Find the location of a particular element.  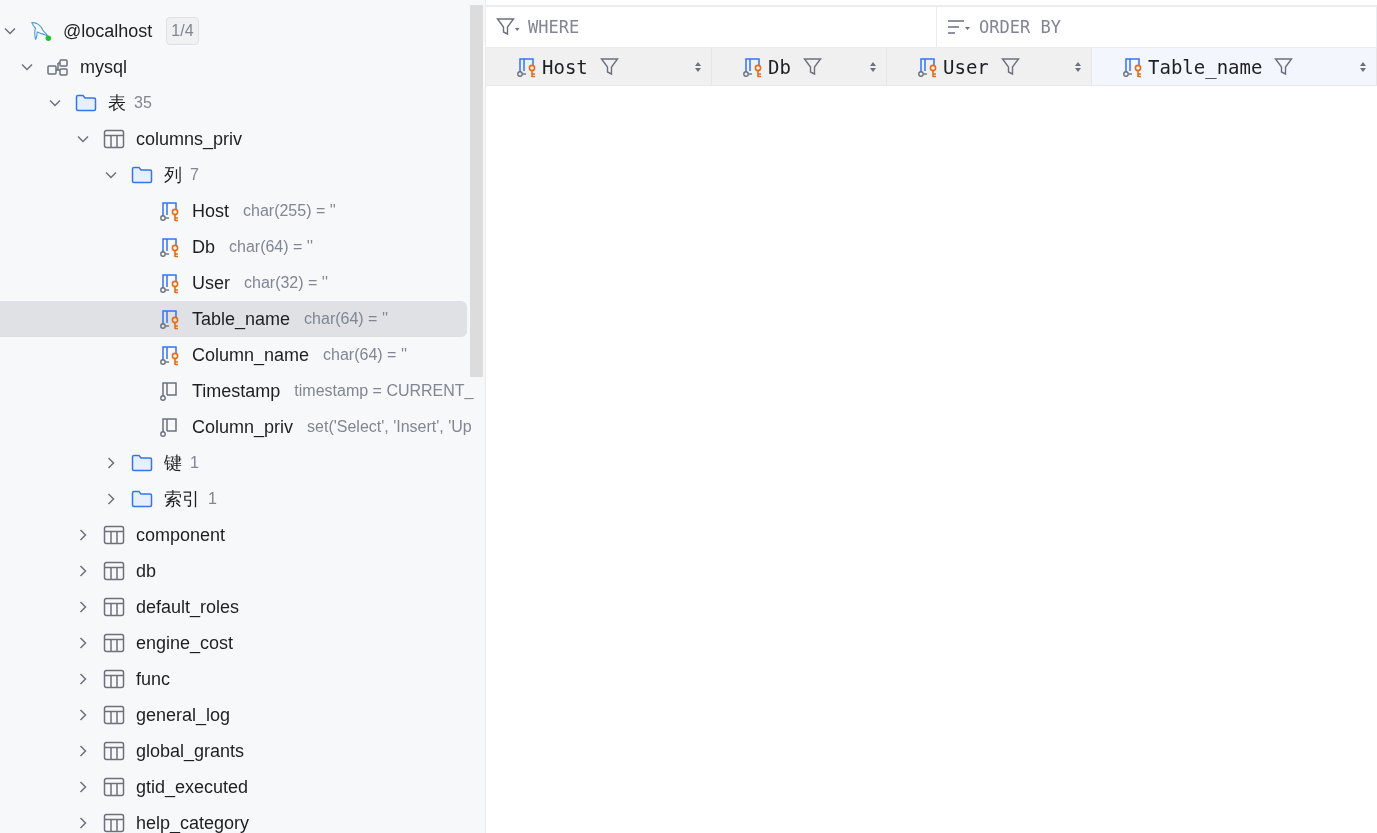

node-label: general_log is located at coordinates (183, 715).